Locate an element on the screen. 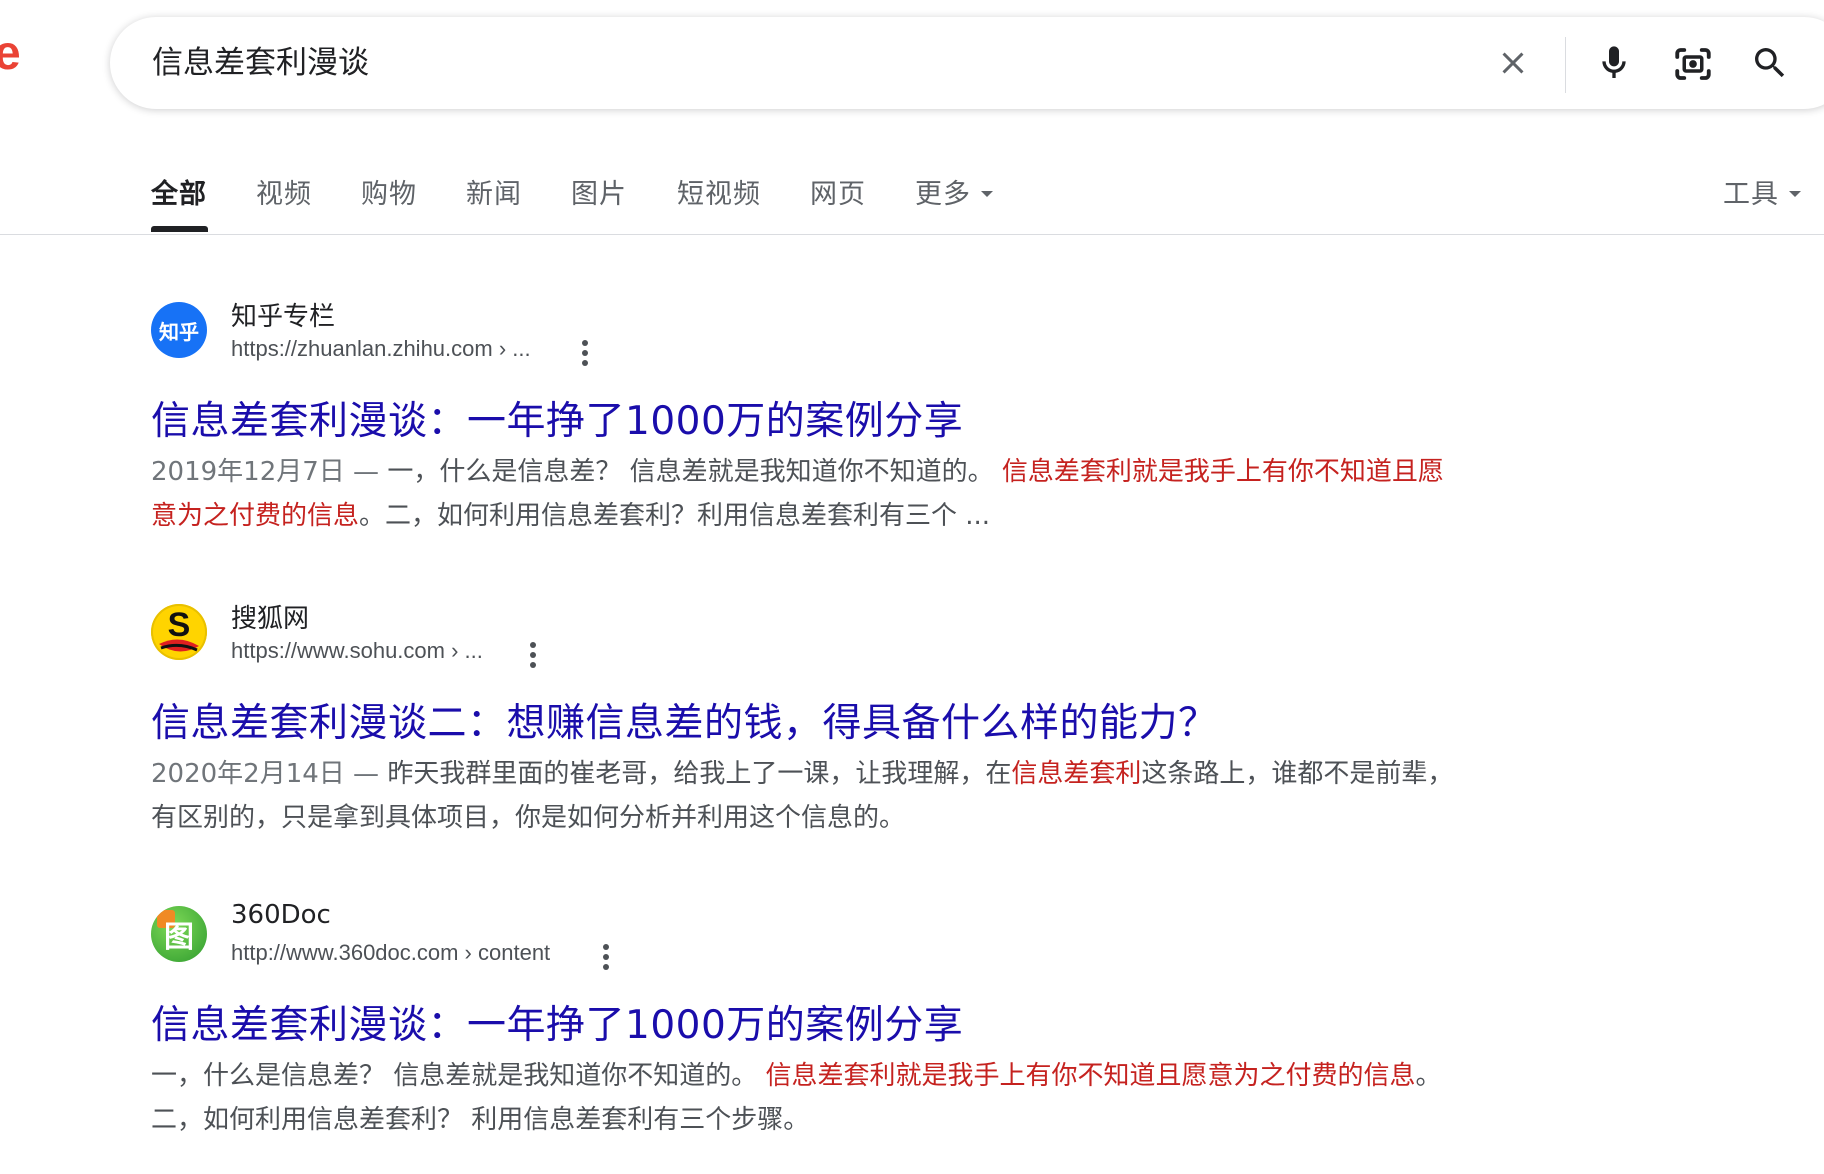 This screenshot has width=1824, height=1174. tab-more: 更多 is located at coordinates (954, 191).